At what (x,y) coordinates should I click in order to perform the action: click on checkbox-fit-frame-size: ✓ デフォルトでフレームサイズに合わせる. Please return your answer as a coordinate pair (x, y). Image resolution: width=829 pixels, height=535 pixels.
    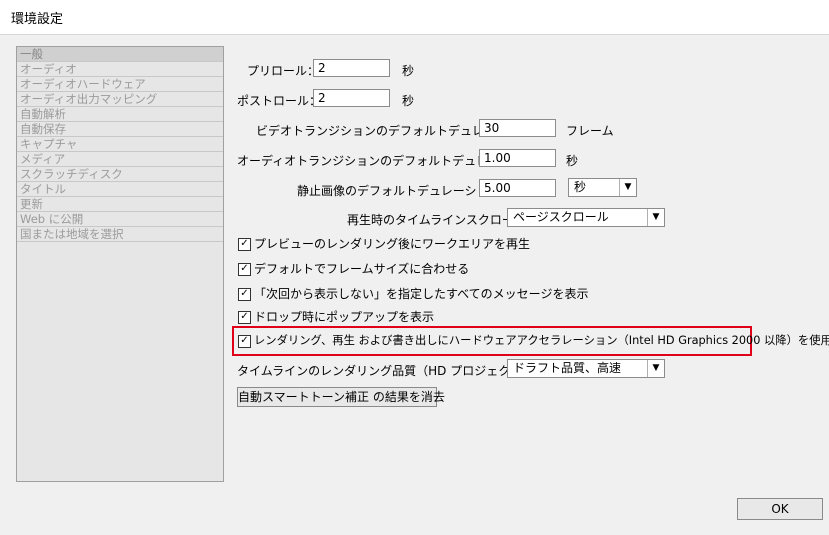
    Looking at the image, I should click on (353, 270).